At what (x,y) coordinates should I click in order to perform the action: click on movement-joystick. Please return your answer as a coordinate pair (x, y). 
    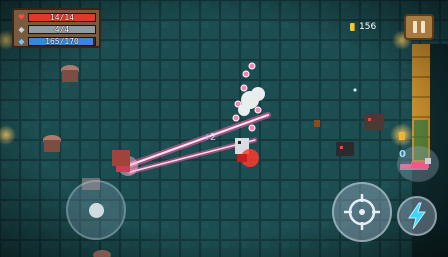
    Looking at the image, I should click on (96, 210).